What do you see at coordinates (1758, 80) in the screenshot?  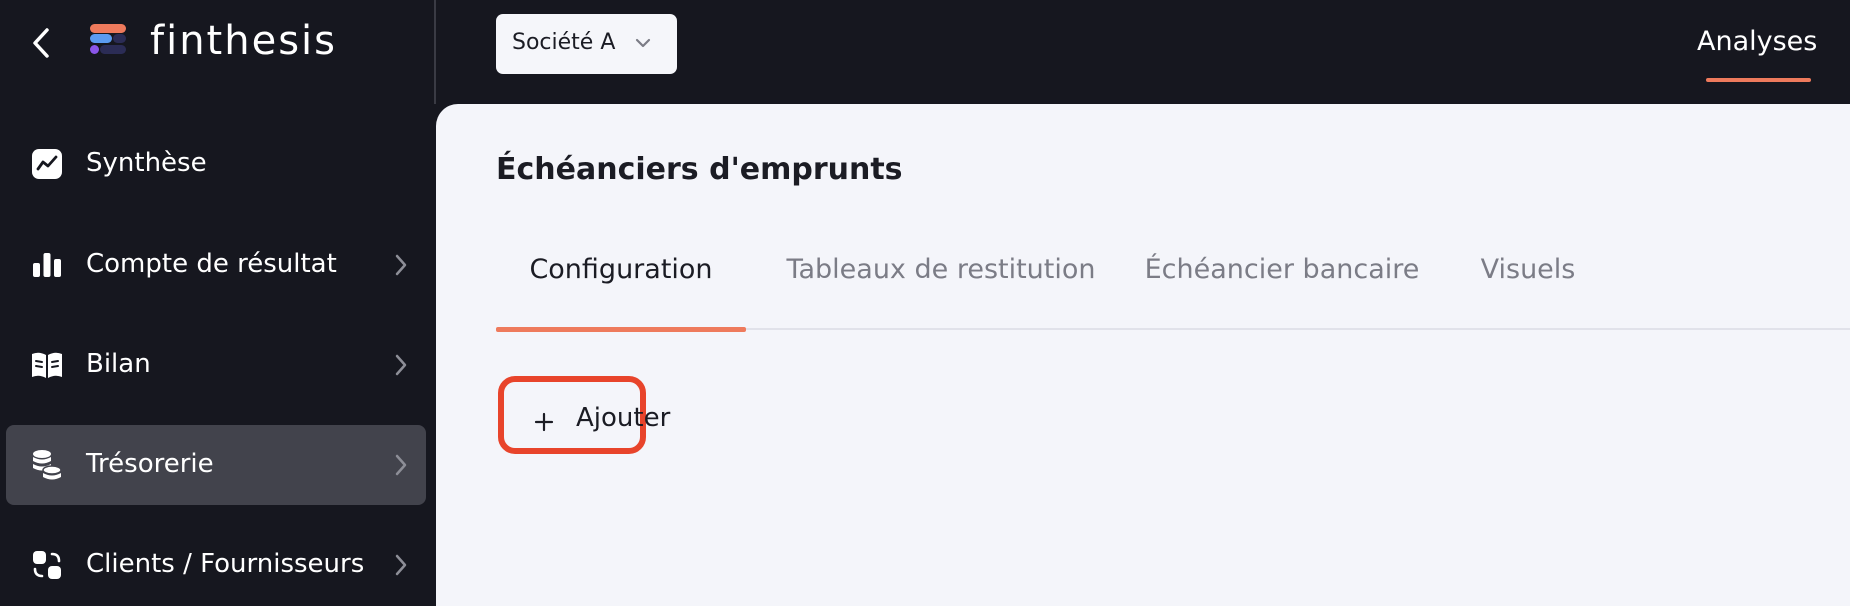 I see `nav-analyses-indicator` at bounding box center [1758, 80].